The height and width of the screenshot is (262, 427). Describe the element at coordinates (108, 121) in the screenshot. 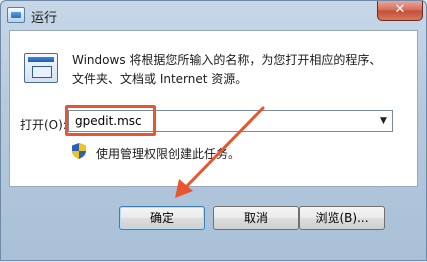

I see `open-input: gpedit.msc` at that location.